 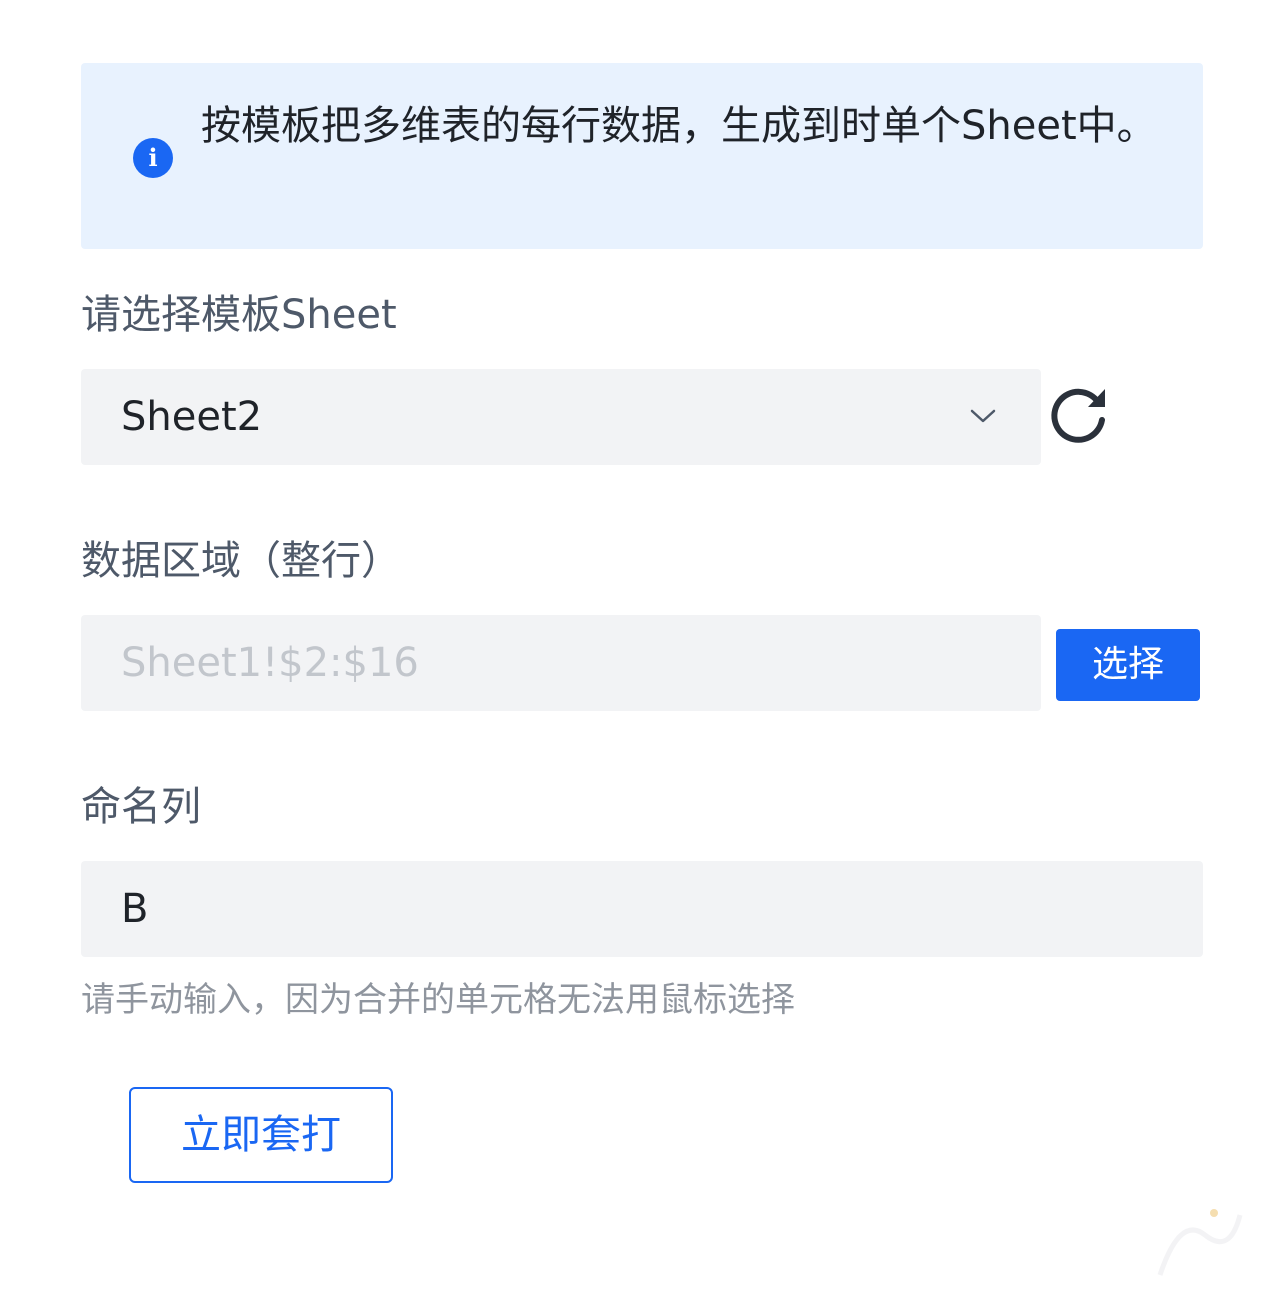 What do you see at coordinates (642, 909) in the screenshot?
I see `name-column-input: B` at bounding box center [642, 909].